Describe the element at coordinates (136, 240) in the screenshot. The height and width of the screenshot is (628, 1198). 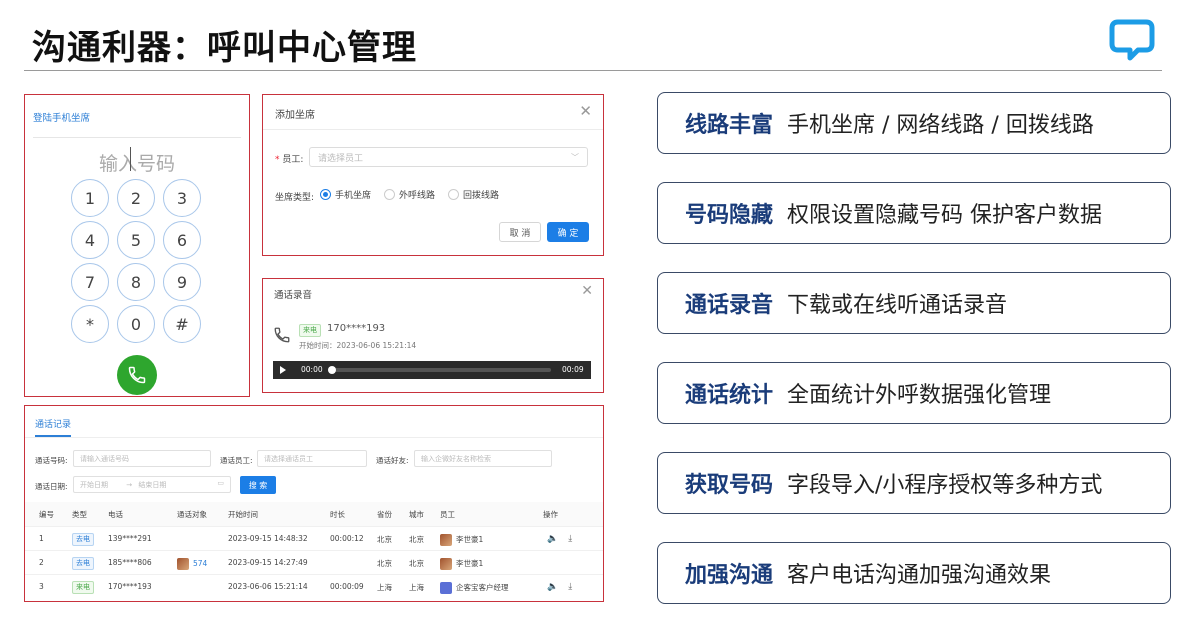
I see `key-5: 5` at that location.